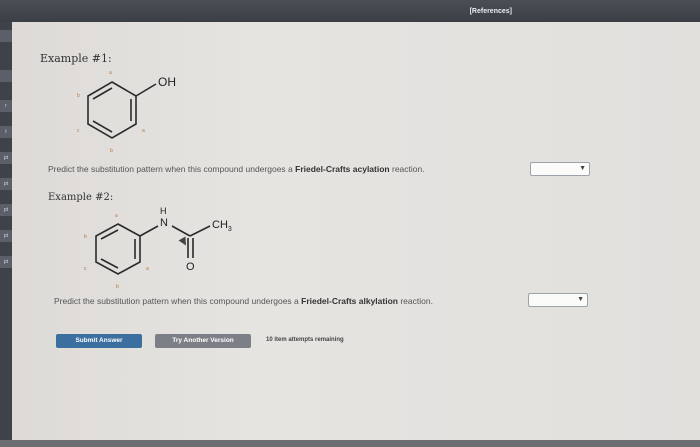  Describe the element at coordinates (163, 211) in the screenshot. I see `hydrogen-atom: H` at that location.